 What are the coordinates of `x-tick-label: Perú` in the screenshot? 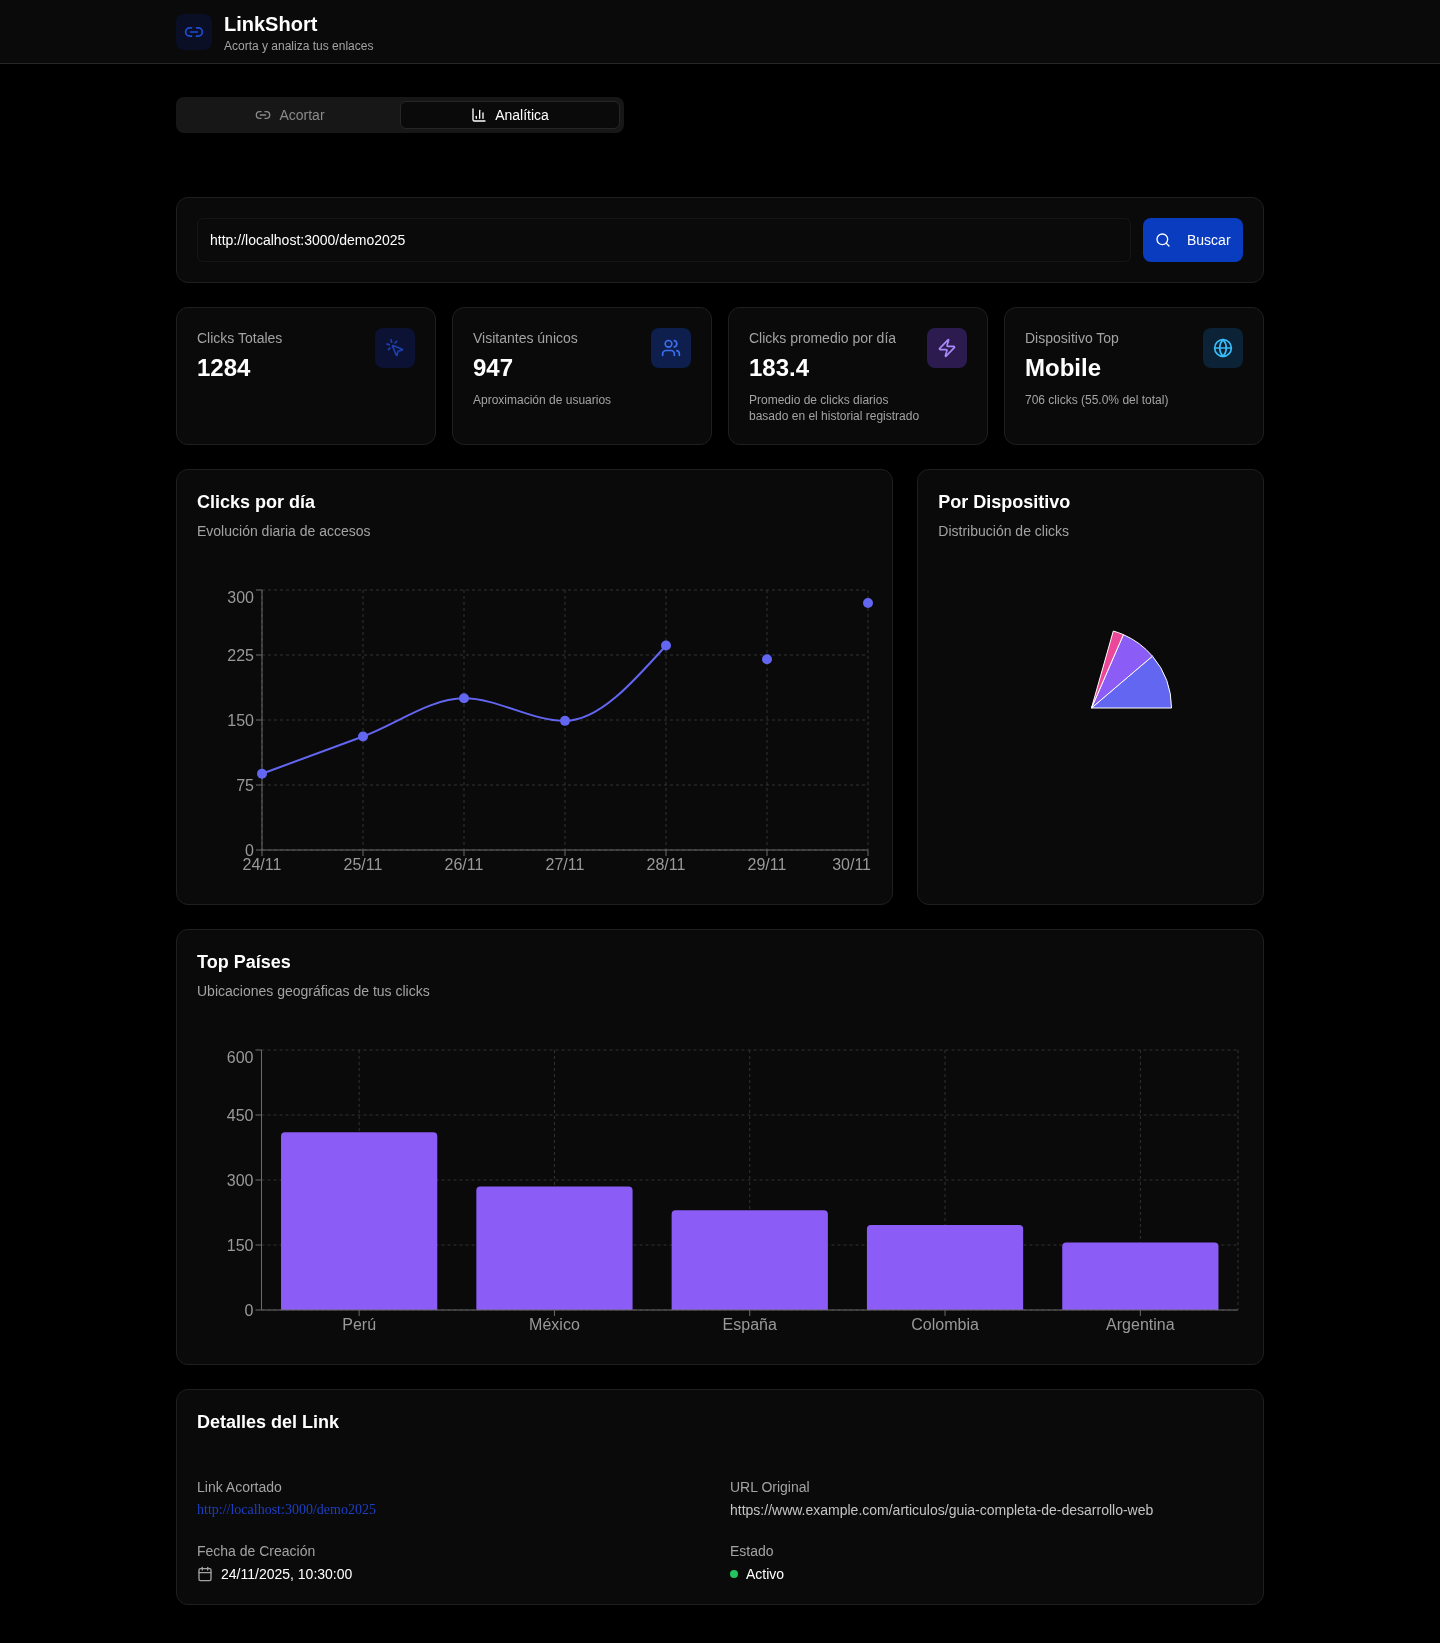 It's located at (359, 1324).